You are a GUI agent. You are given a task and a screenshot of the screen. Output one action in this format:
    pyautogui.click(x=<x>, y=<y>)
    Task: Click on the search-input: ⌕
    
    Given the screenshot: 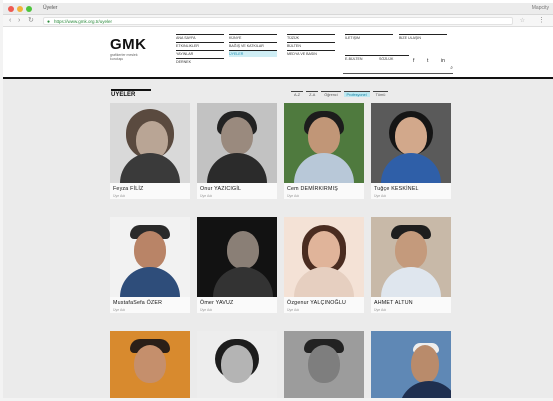 What is the action you would take?
    pyautogui.click(x=398, y=69)
    